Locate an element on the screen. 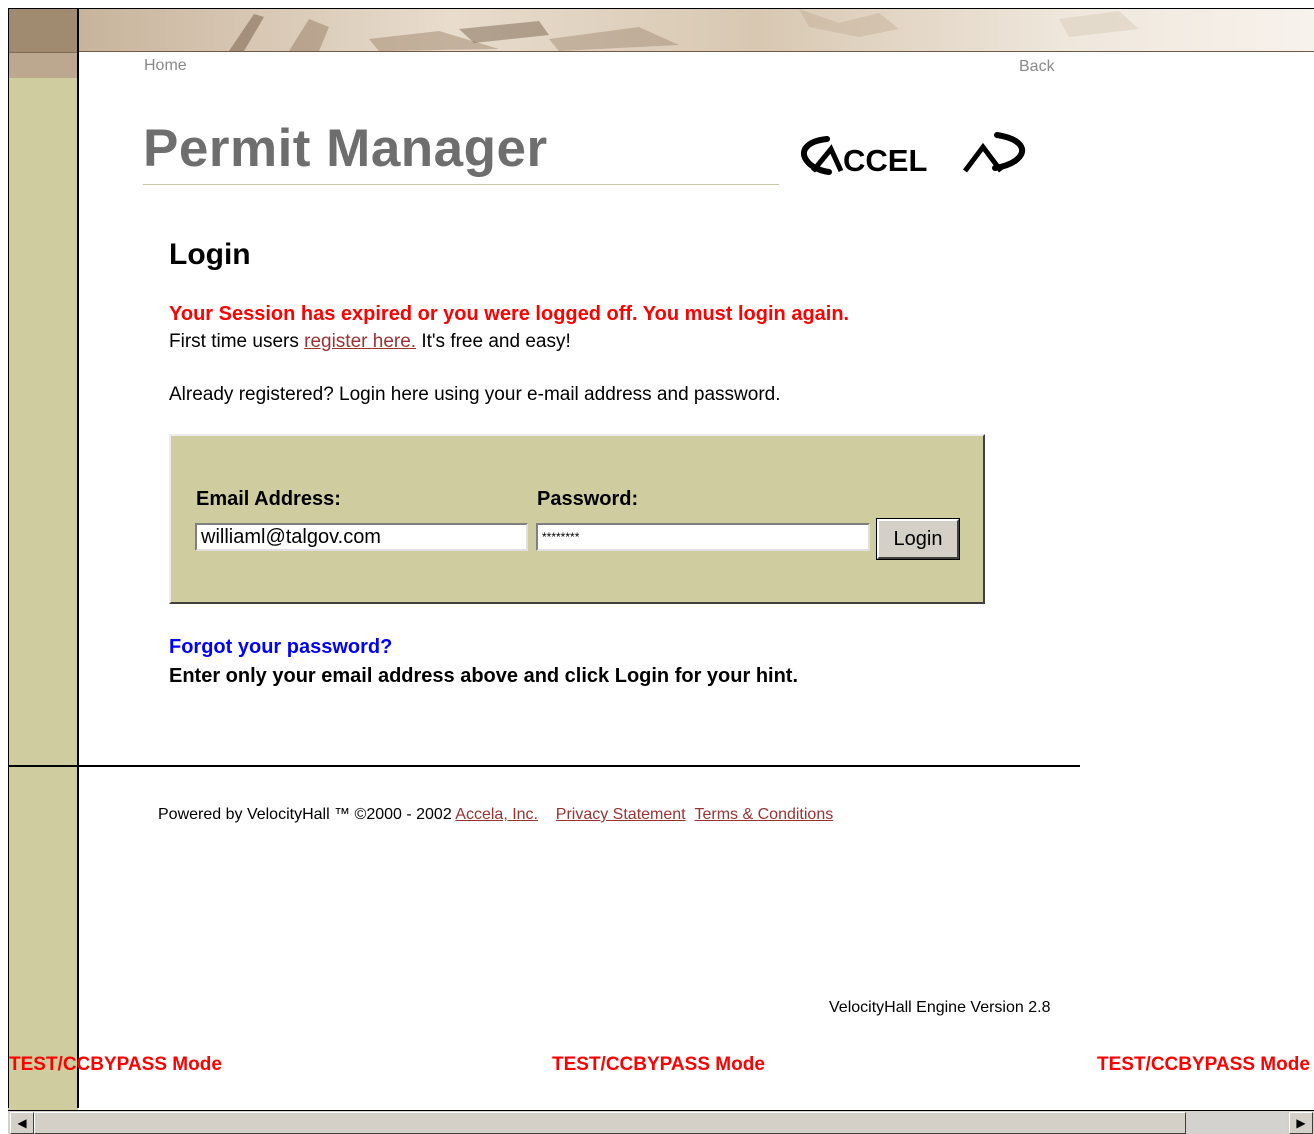  terms-conditions-link: Terms & Conditions is located at coordinates (764, 814).